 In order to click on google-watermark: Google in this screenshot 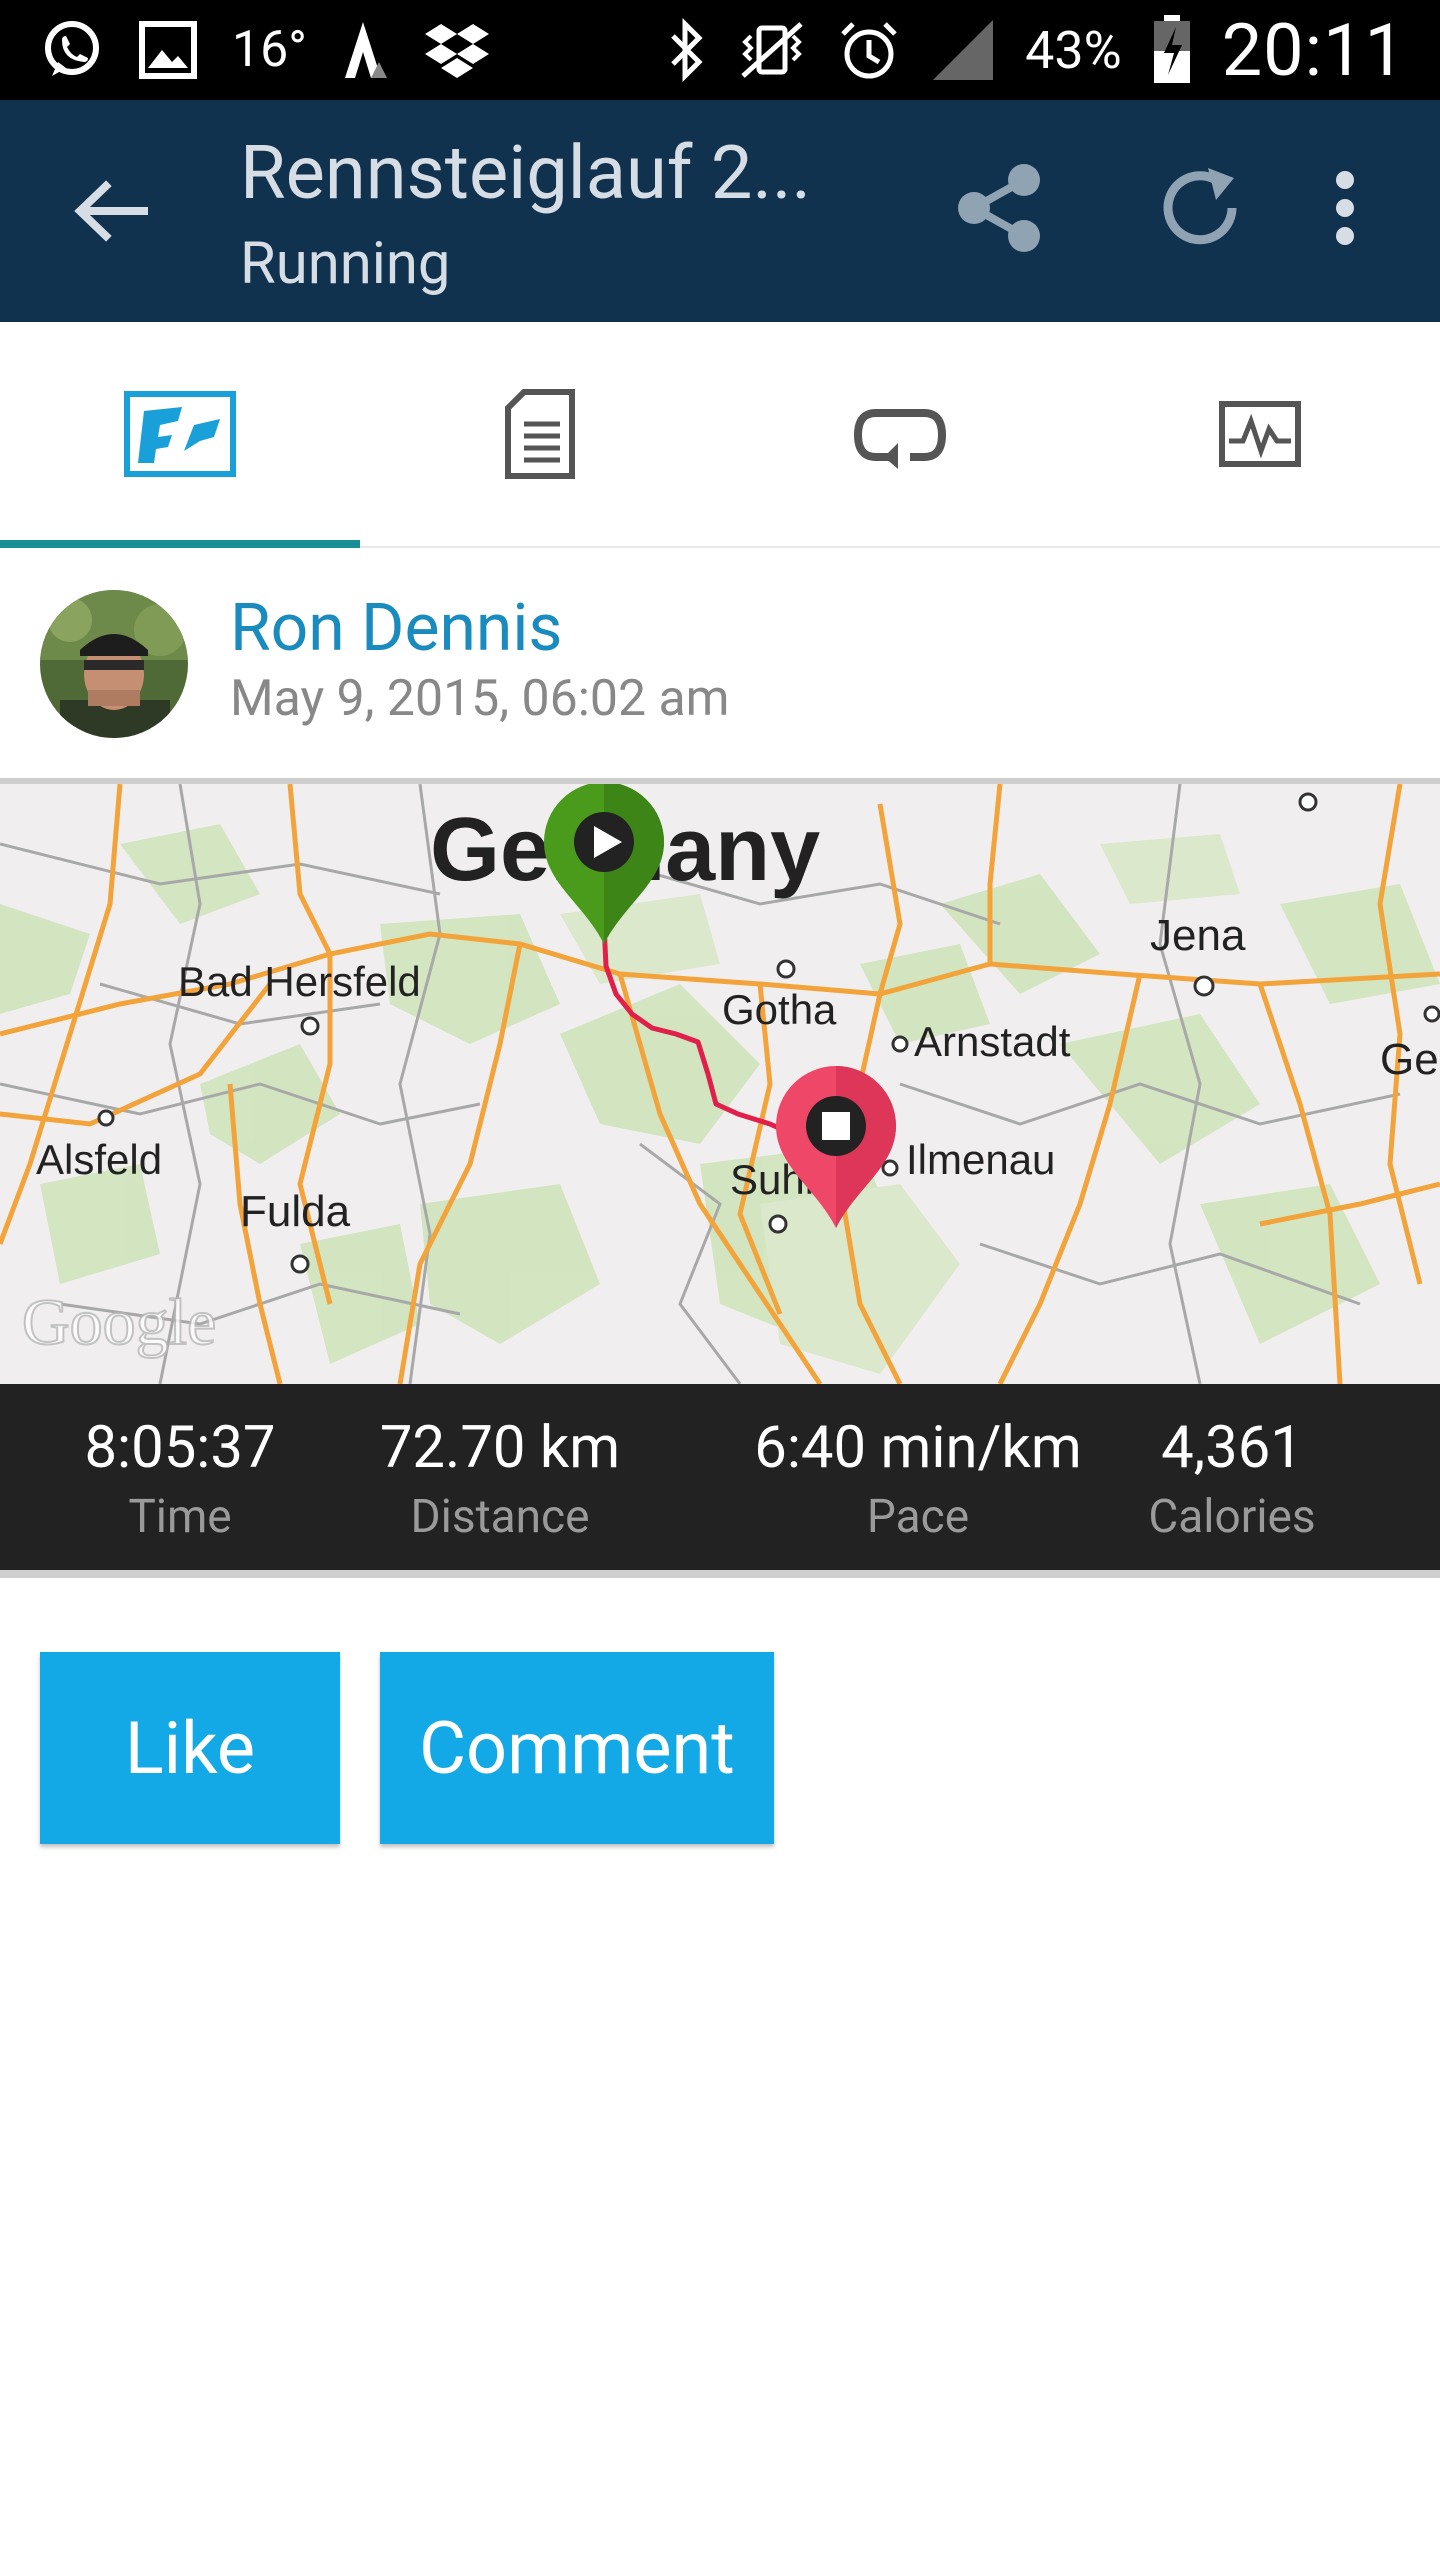, I will do `click(119, 1322)`.